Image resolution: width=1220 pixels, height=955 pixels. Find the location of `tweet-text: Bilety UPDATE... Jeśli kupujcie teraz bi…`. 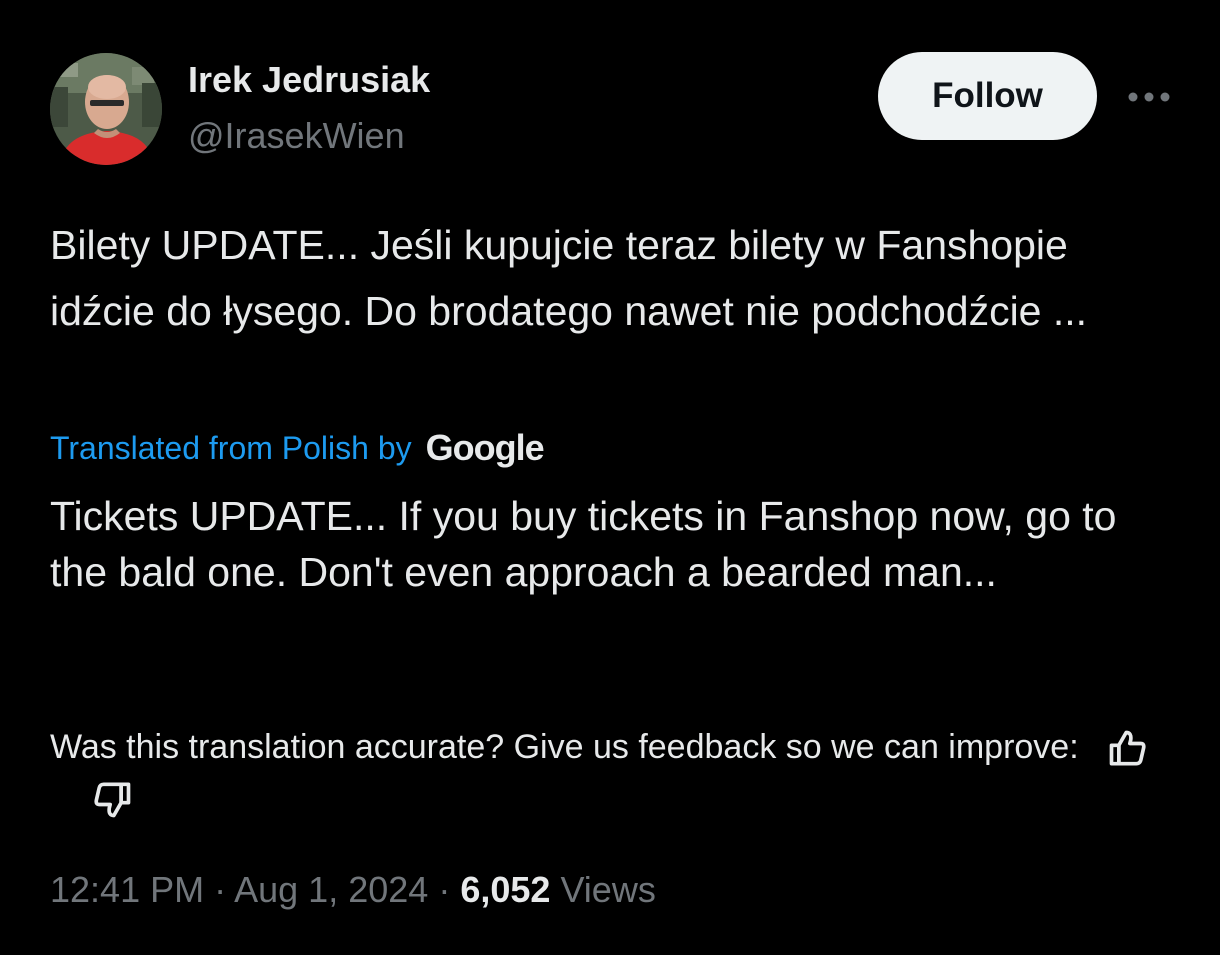

tweet-text: Bilety UPDATE... Jeśli kupujcie teraz bi… is located at coordinates (569, 278).